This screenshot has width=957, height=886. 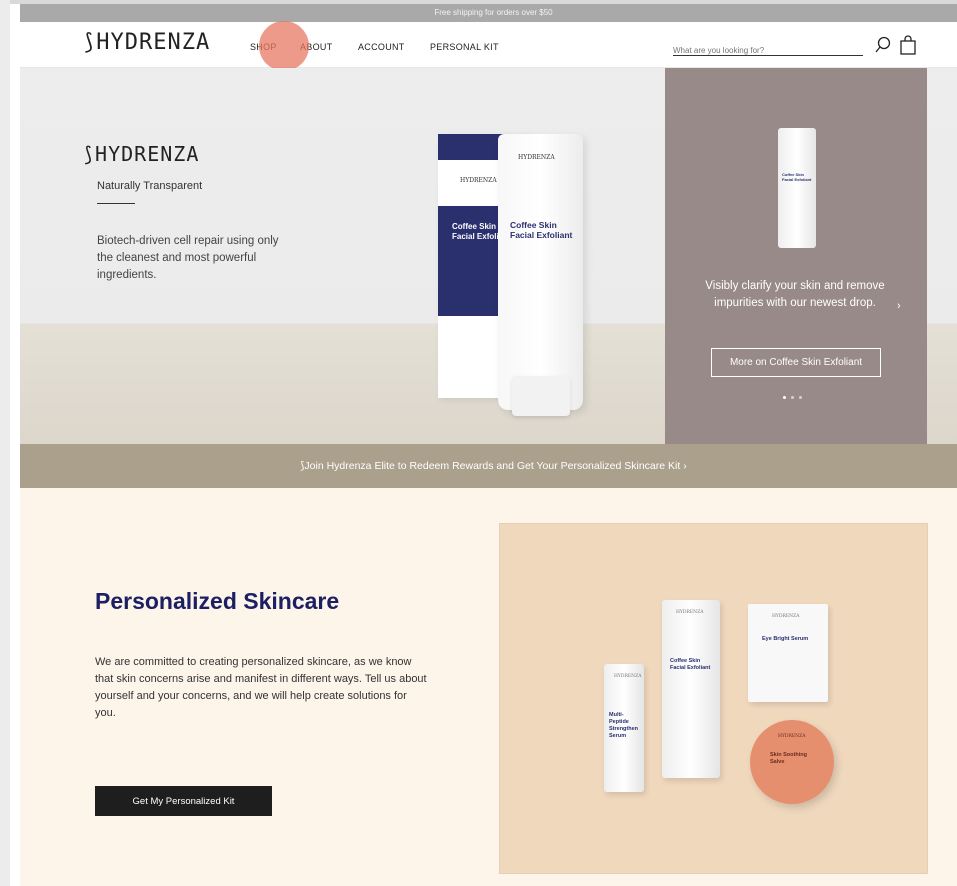 What do you see at coordinates (690, 664) in the screenshot?
I see `exfoliant-label: Coffee Skin Facial Exfoliant` at bounding box center [690, 664].